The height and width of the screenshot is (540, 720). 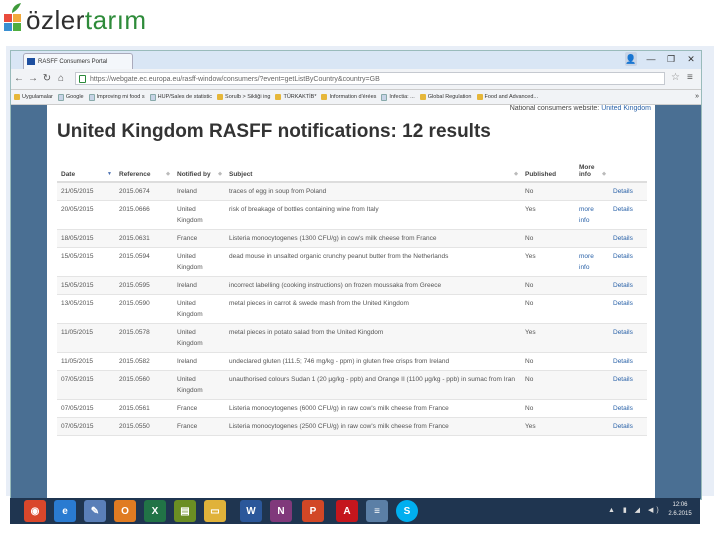 What do you see at coordinates (628, 338) in the screenshot?
I see `cell-details: Details` at bounding box center [628, 338].